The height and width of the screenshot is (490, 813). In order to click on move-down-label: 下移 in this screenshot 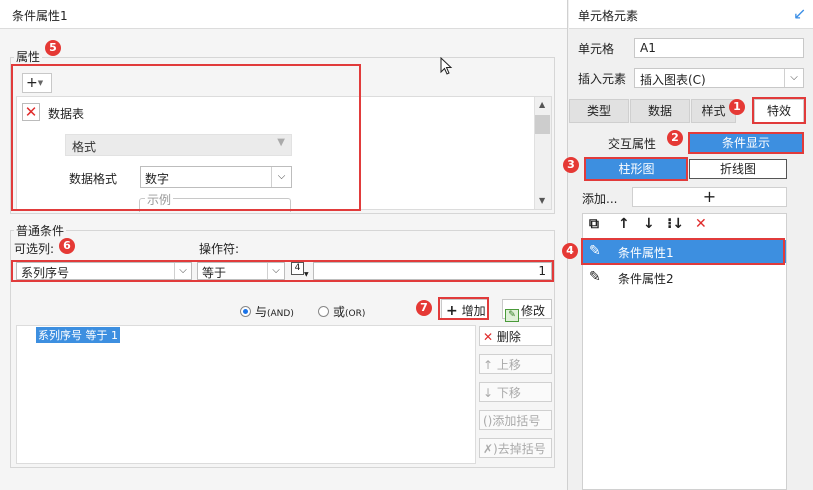, I will do `click(508, 393)`.